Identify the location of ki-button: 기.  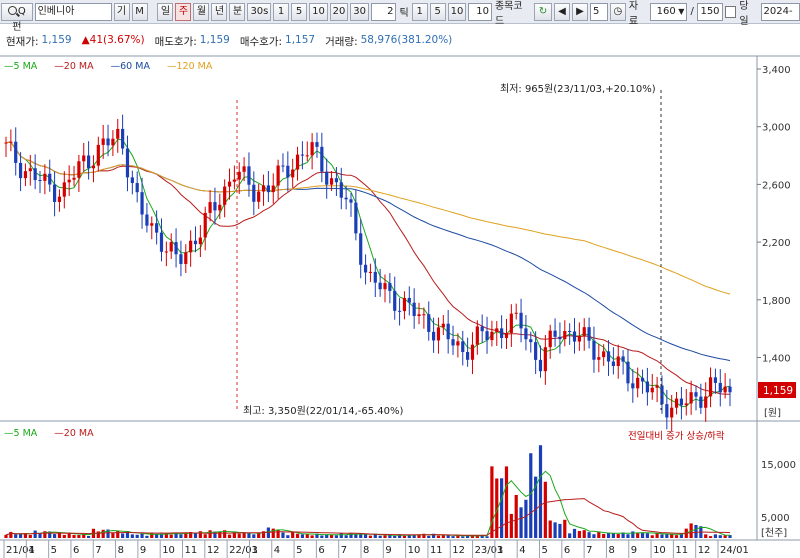
(121, 11).